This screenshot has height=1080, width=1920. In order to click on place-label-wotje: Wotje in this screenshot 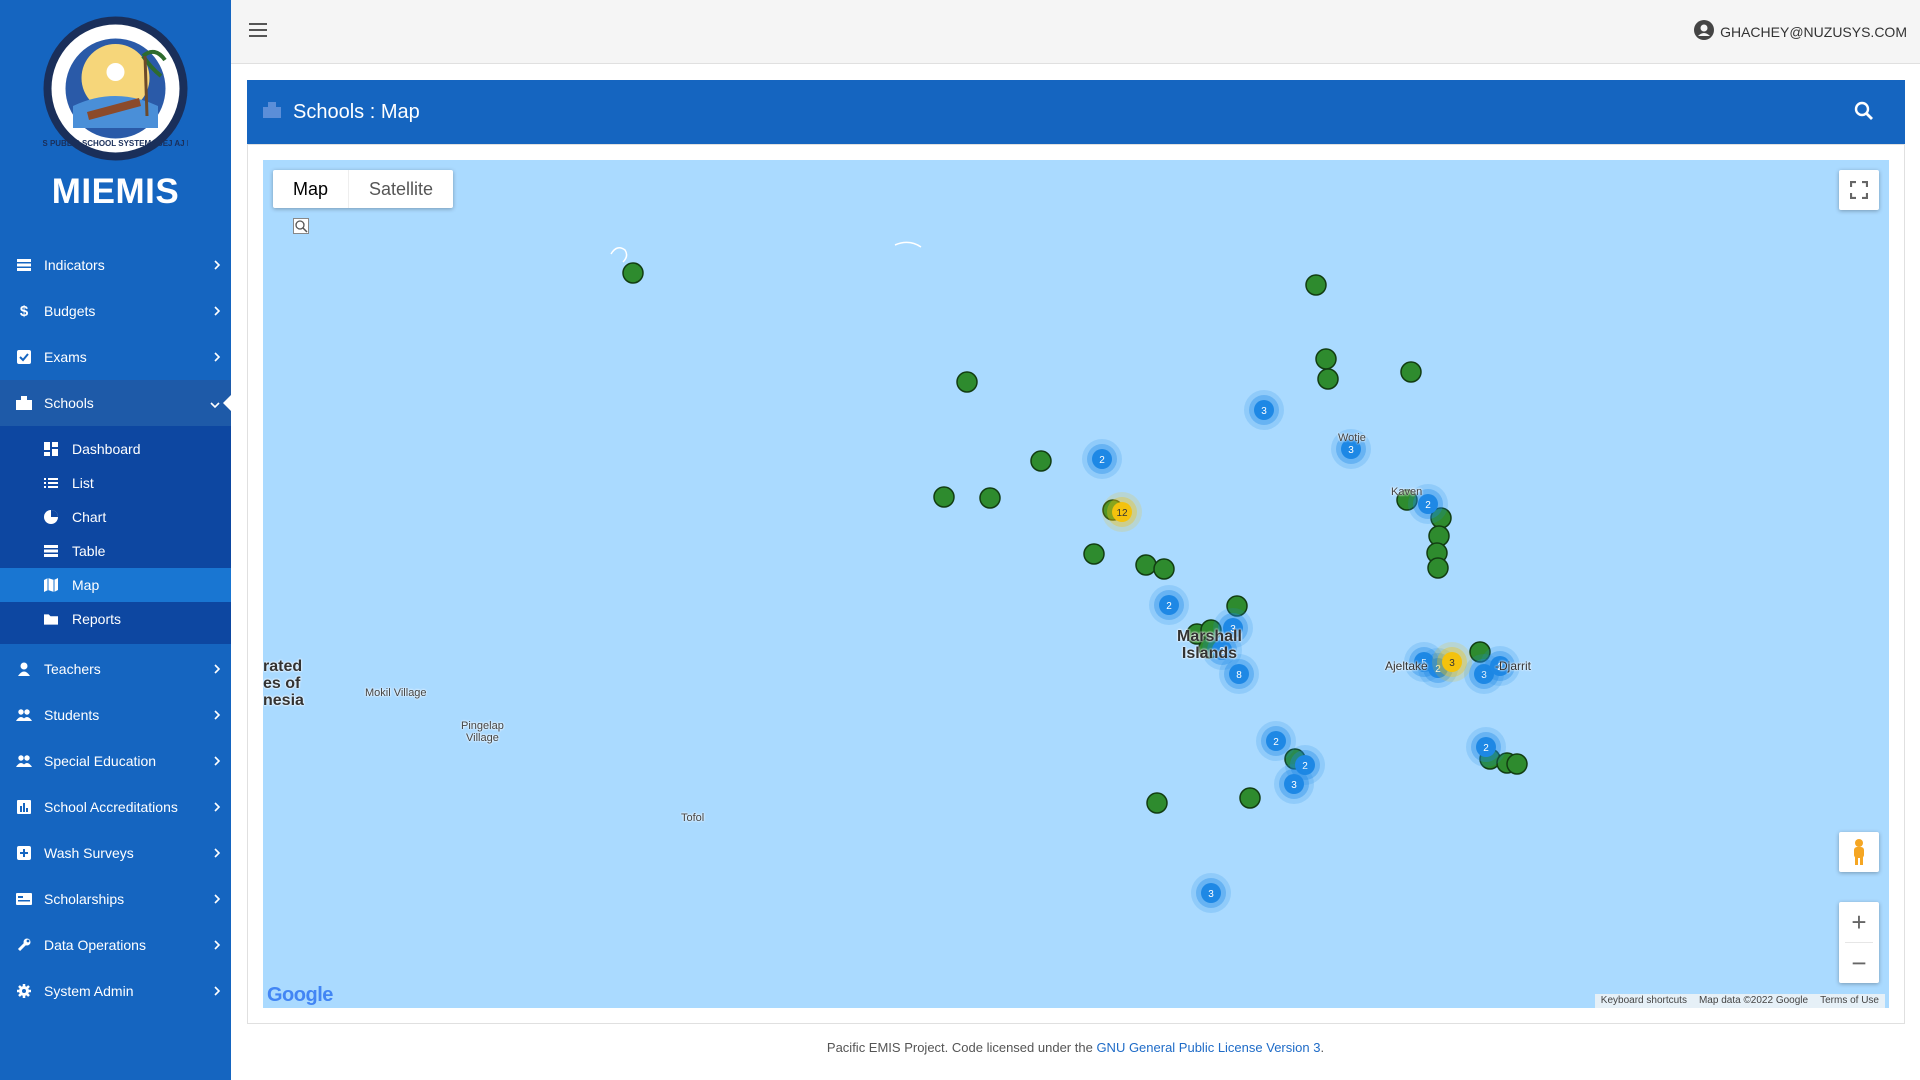, I will do `click(1352, 438)`.